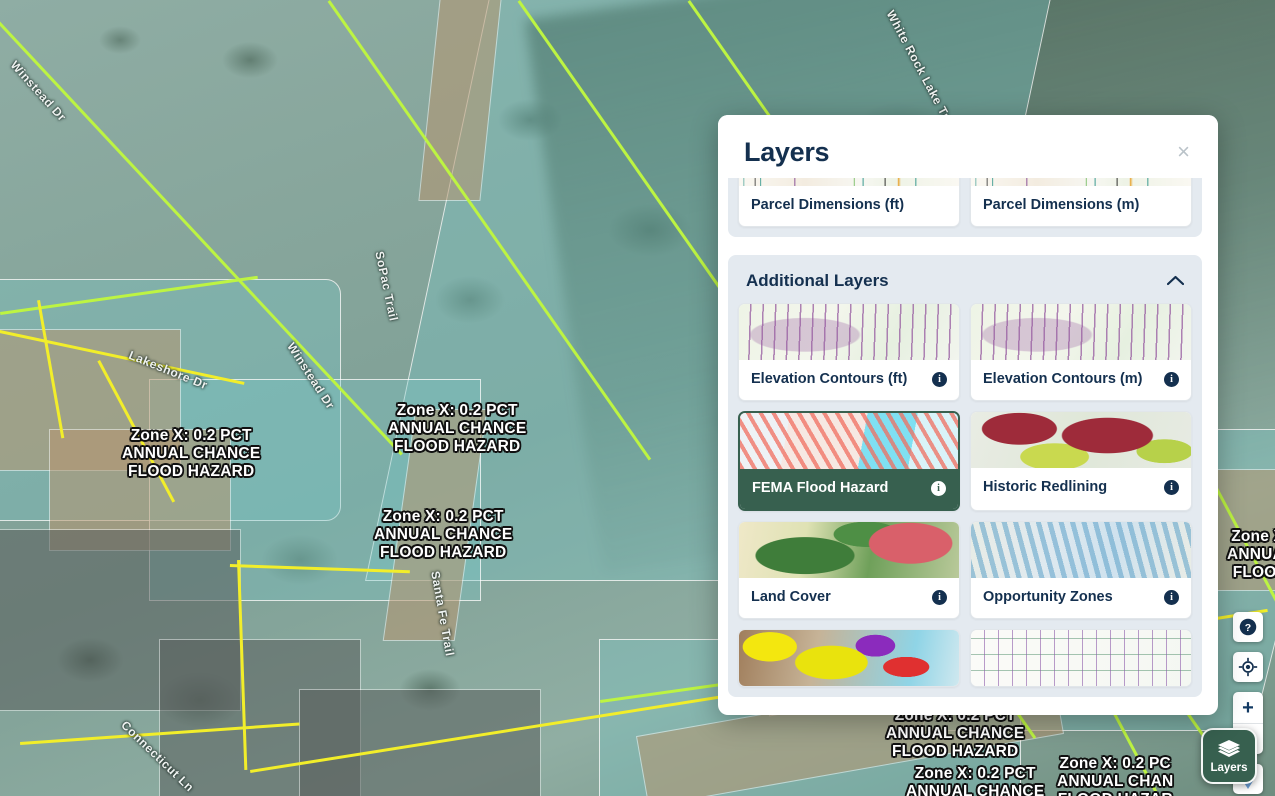 The height and width of the screenshot is (796, 1275). What do you see at coordinates (1063, 379) in the screenshot?
I see `layer-card-label: Elevation Contours (m)` at bounding box center [1063, 379].